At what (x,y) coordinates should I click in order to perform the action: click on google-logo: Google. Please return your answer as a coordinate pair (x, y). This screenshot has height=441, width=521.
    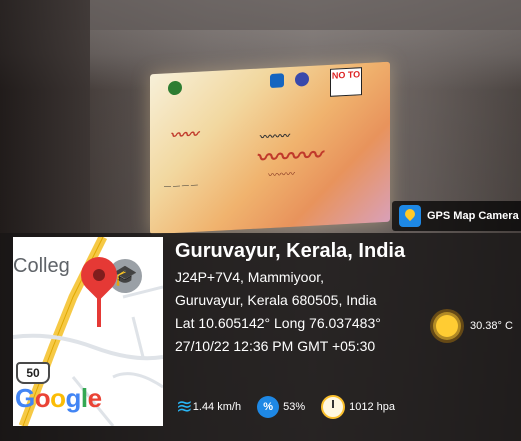
    Looking at the image, I should click on (58, 398).